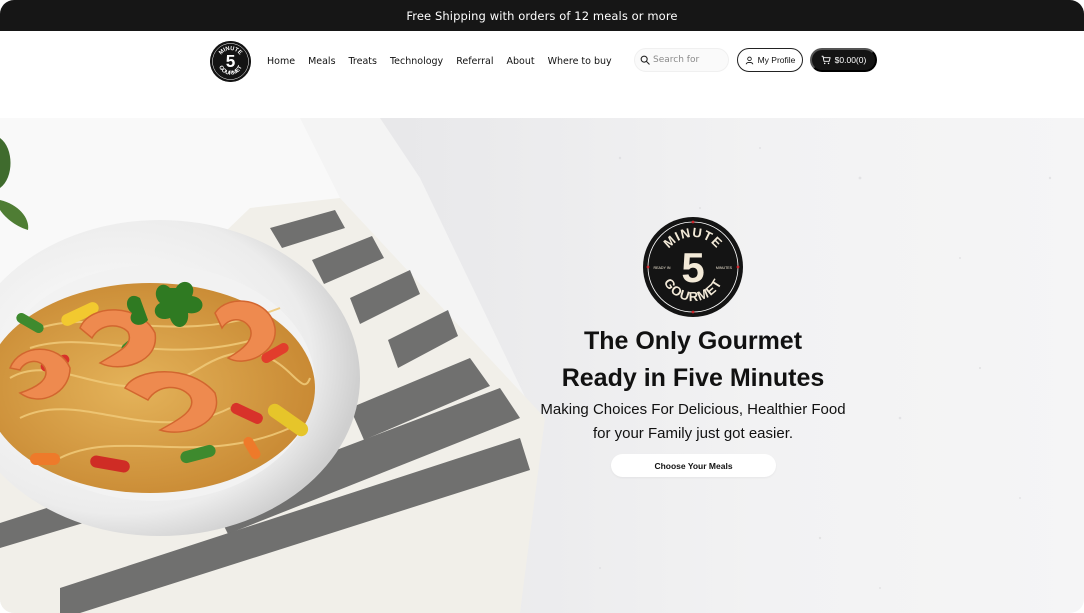  What do you see at coordinates (474, 61) in the screenshot?
I see `nav-referral: Referral` at bounding box center [474, 61].